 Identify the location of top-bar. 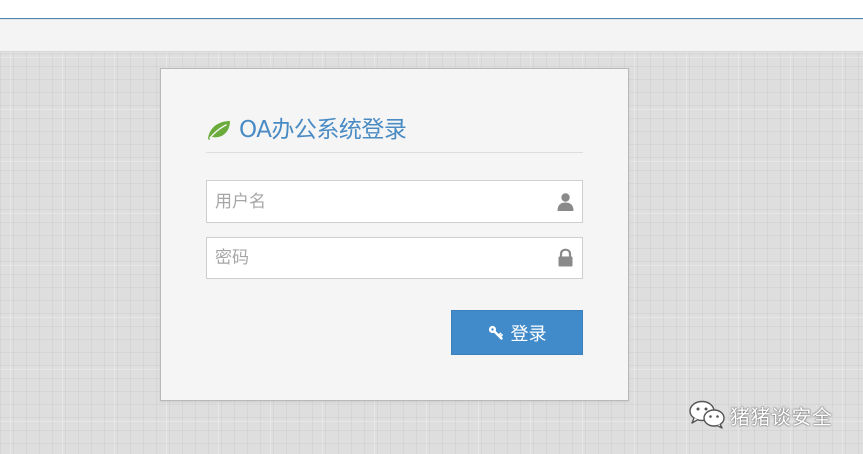
(431, 9).